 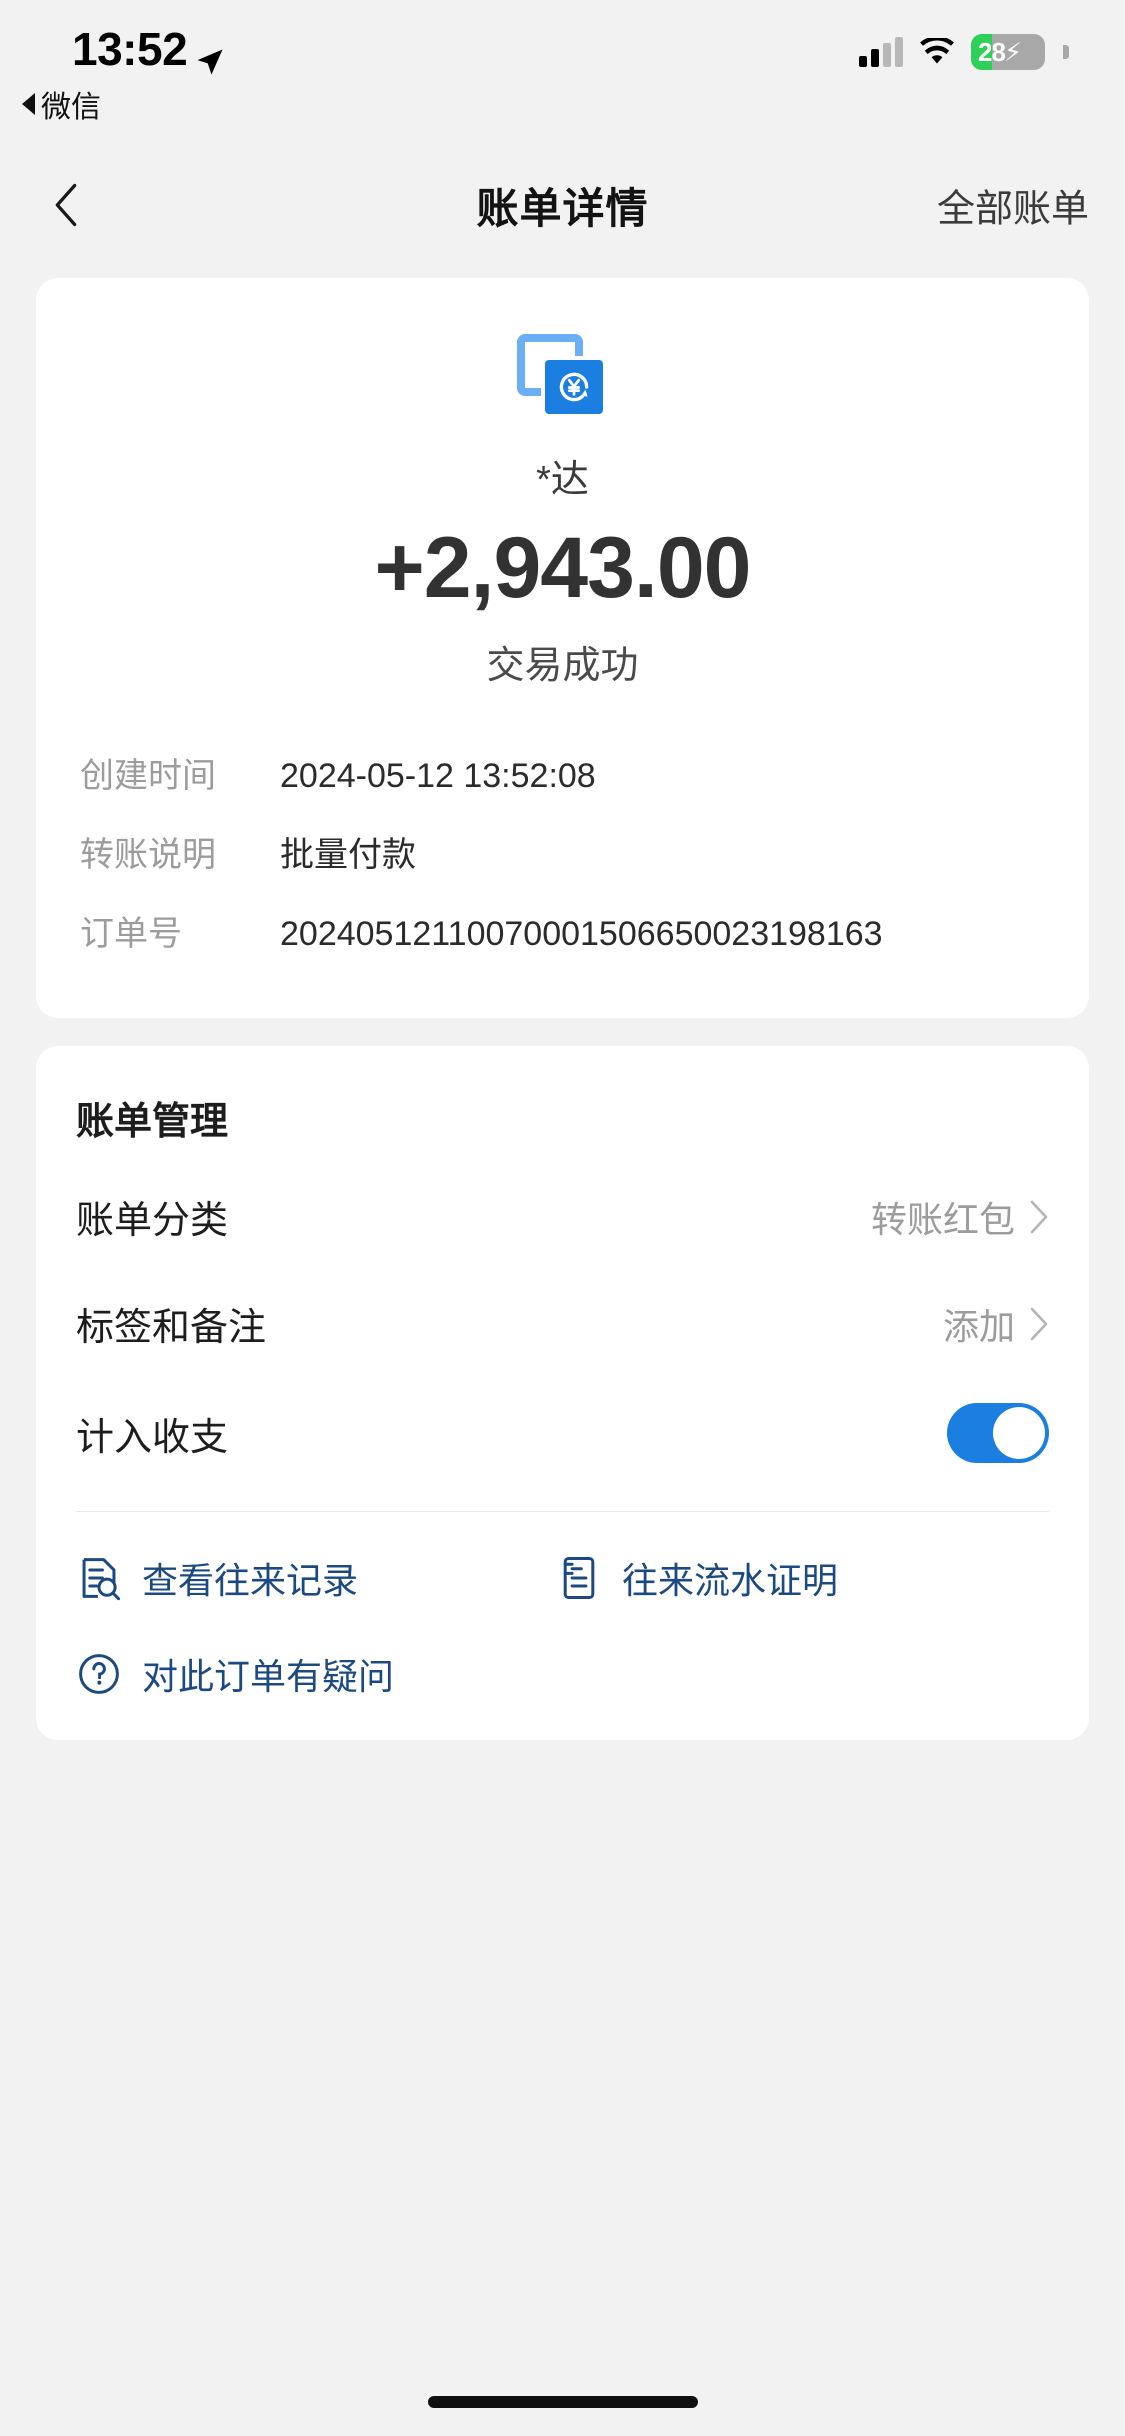 What do you see at coordinates (152, 1122) in the screenshot?
I see `section-title: 账单管理` at bounding box center [152, 1122].